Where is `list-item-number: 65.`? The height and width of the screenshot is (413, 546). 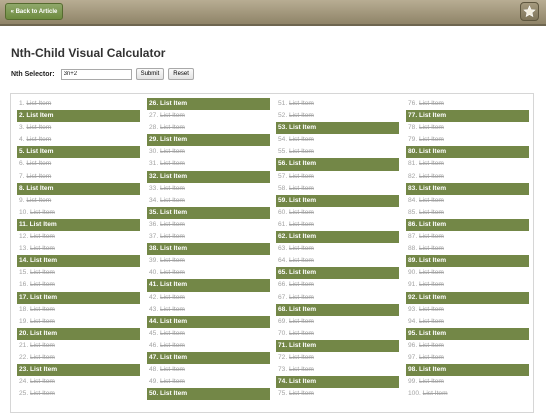 list-item-number: 65. is located at coordinates (283, 273).